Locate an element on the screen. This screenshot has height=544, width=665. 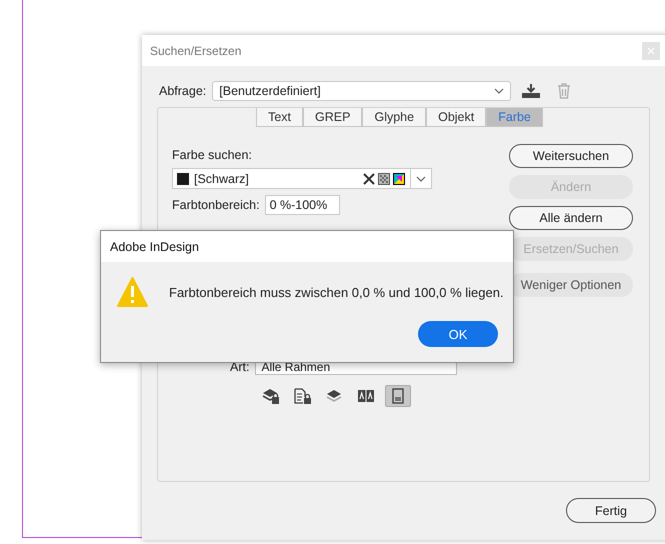
done-button: Fertig is located at coordinates (611, 510).